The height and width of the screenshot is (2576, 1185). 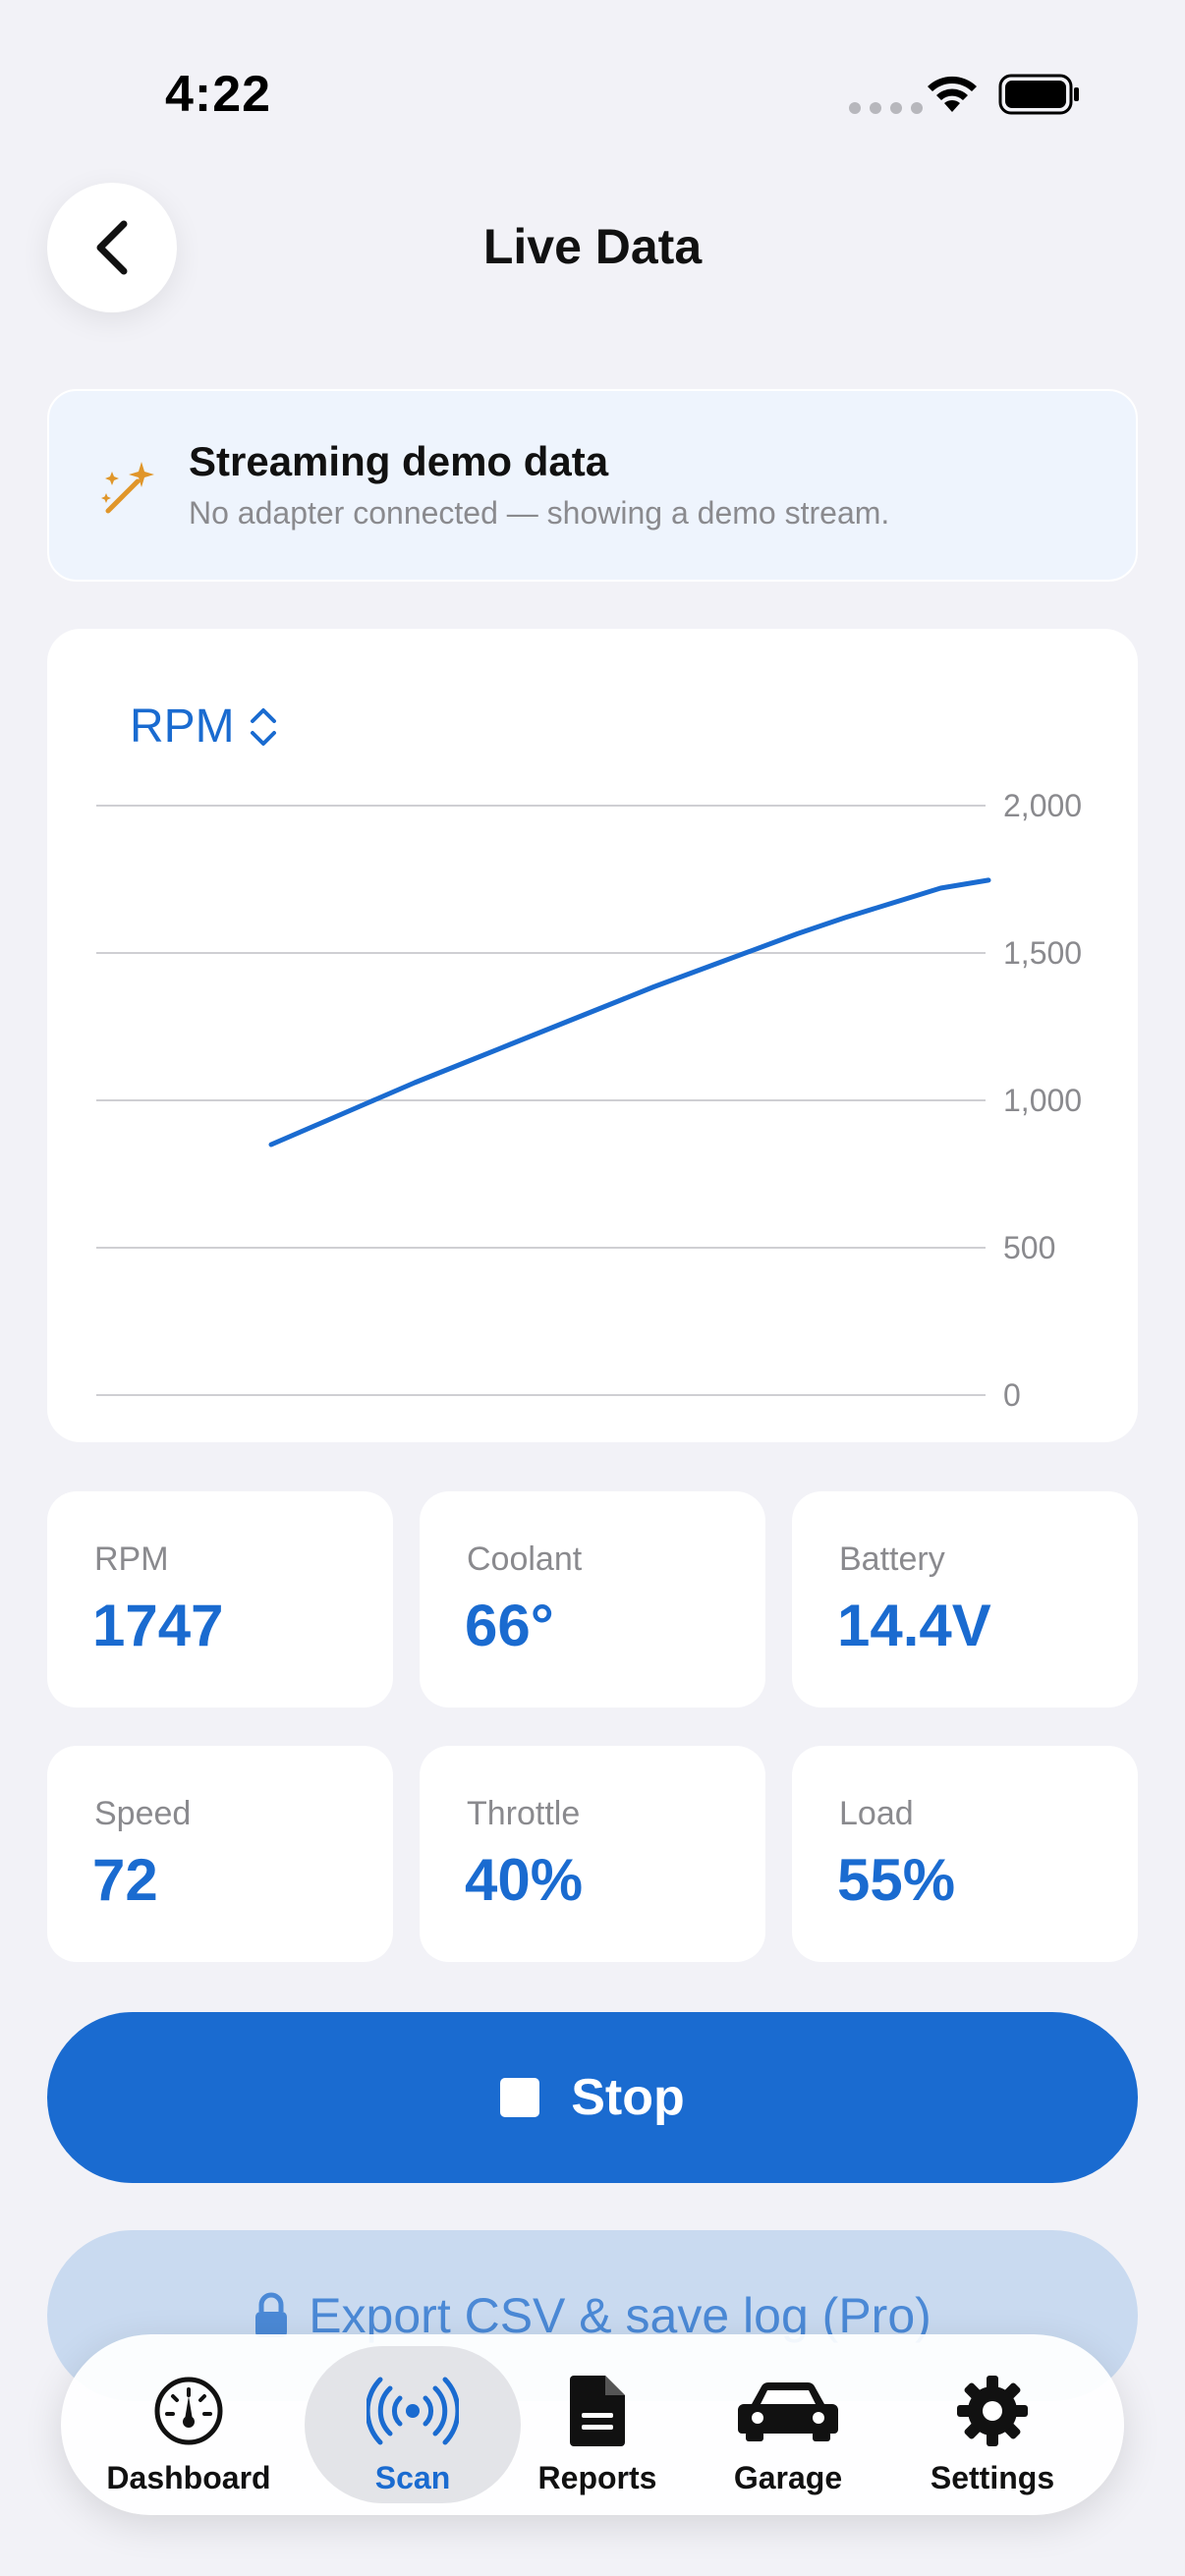 What do you see at coordinates (788, 2477) in the screenshot?
I see `tab-label: Garage` at bounding box center [788, 2477].